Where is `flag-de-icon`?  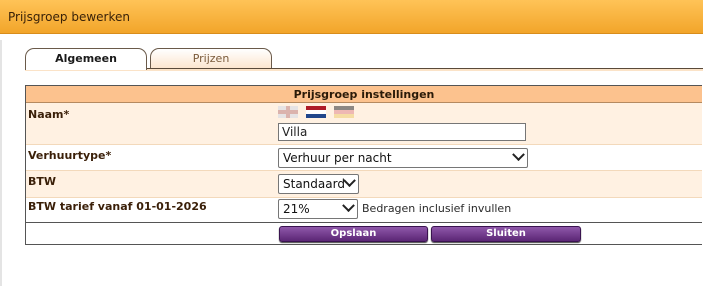
flag-de-icon is located at coordinates (344, 112).